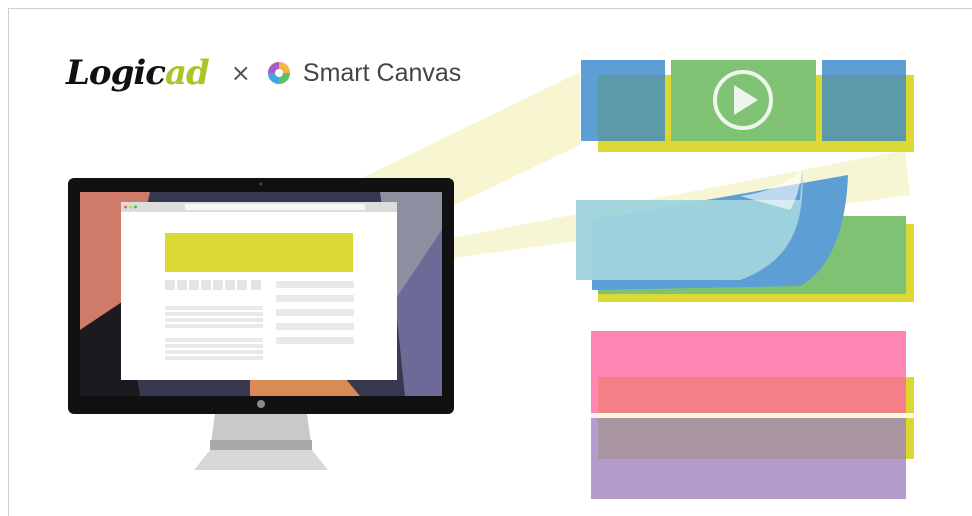 Image resolution: width=972 pixels, height=516 pixels. Describe the element at coordinates (261, 404) in the screenshot. I see `apple-icon` at that location.